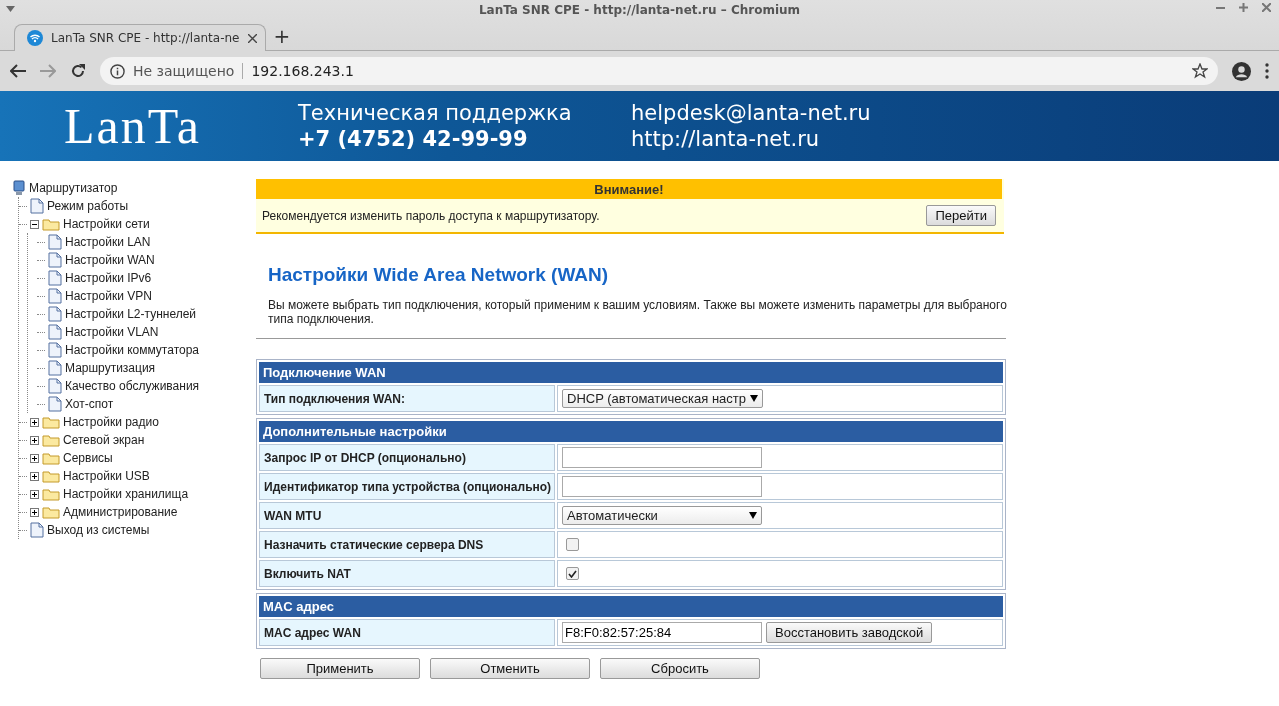  What do you see at coordinates (680, 668) in the screenshot?
I see `action-button: Сбросить` at bounding box center [680, 668].